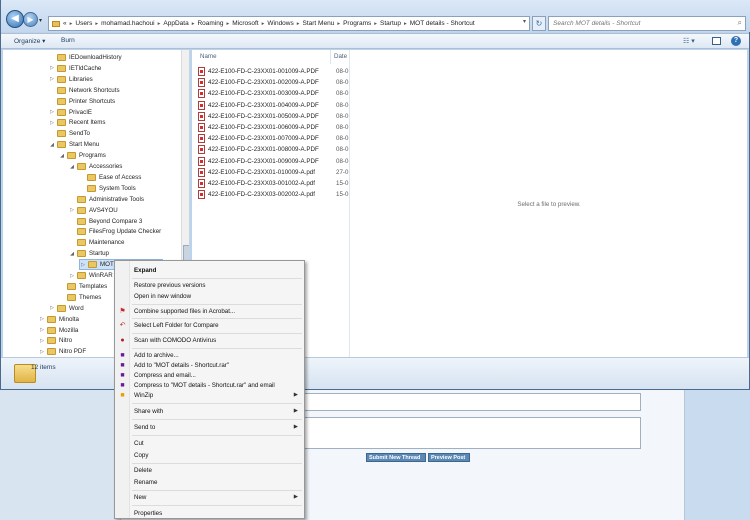  What do you see at coordinates (65, 23) in the screenshot?
I see `breadcrumb-history: «` at bounding box center [65, 23].